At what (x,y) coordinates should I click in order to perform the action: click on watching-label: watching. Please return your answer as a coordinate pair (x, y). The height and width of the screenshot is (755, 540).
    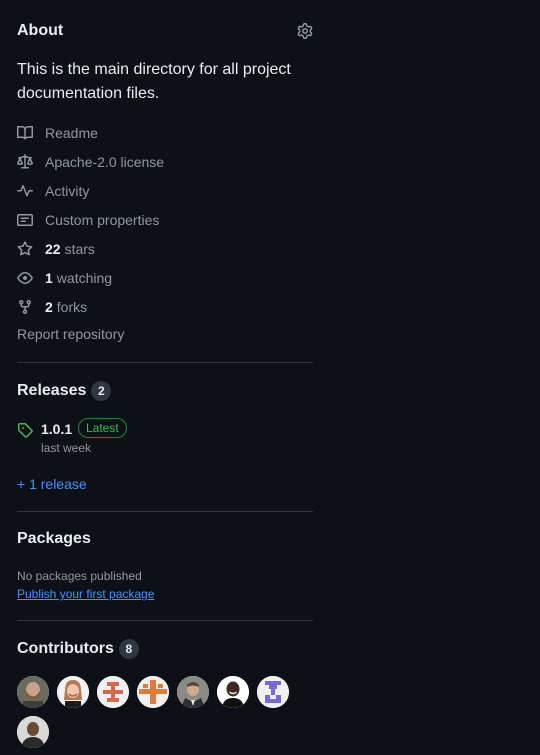
    Looking at the image, I should click on (84, 278).